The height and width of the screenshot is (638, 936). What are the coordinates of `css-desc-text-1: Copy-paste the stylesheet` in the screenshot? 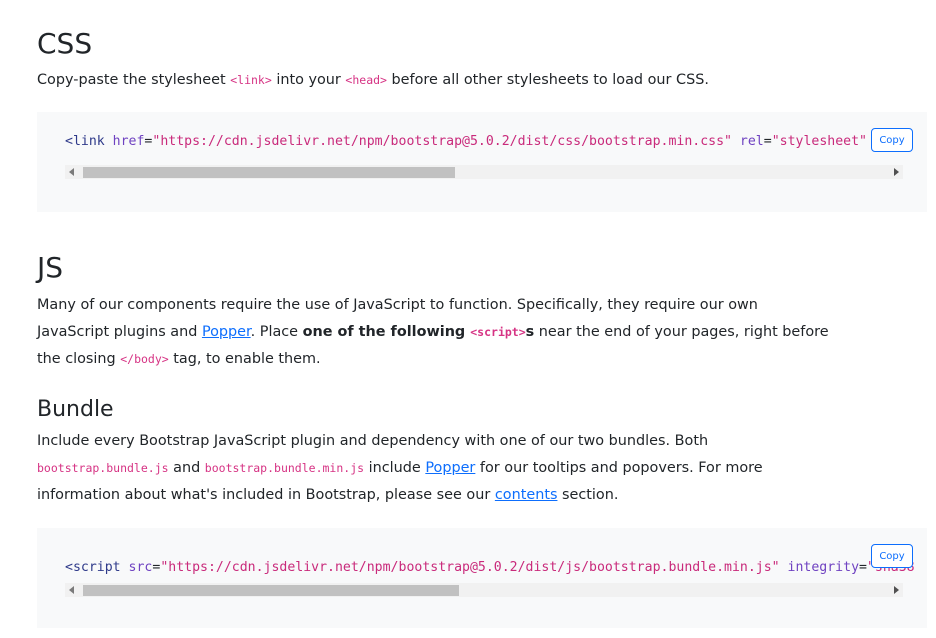 It's located at (134, 80).